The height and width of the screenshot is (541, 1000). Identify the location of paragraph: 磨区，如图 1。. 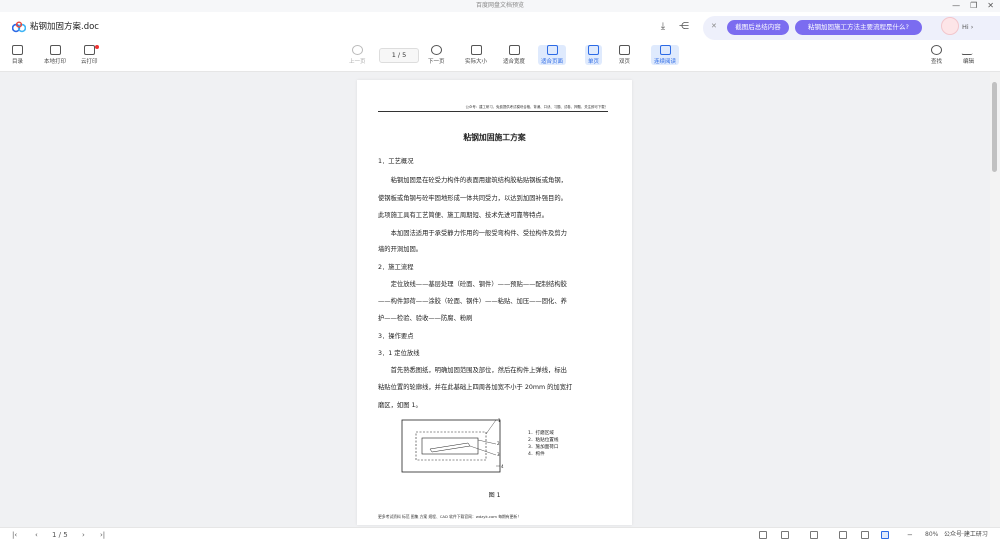
(400, 405).